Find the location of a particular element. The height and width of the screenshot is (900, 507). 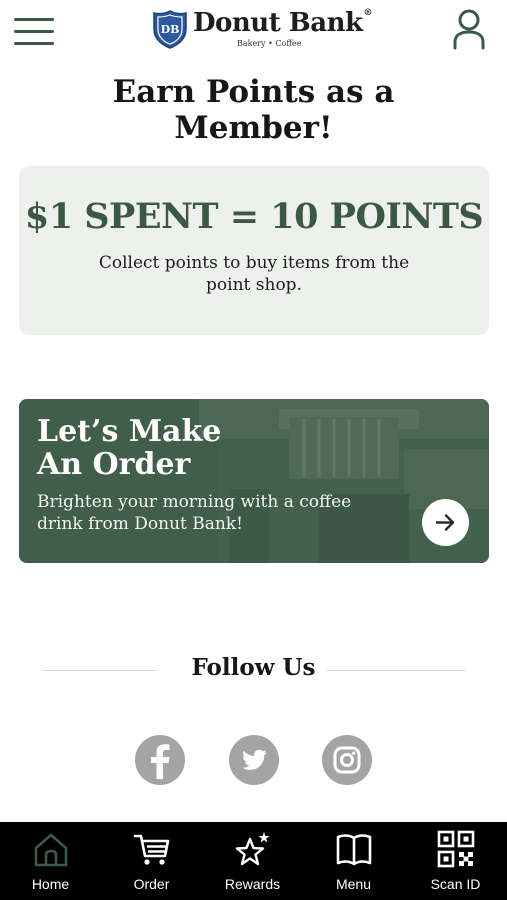

nav-home: Home is located at coordinates (50, 861).